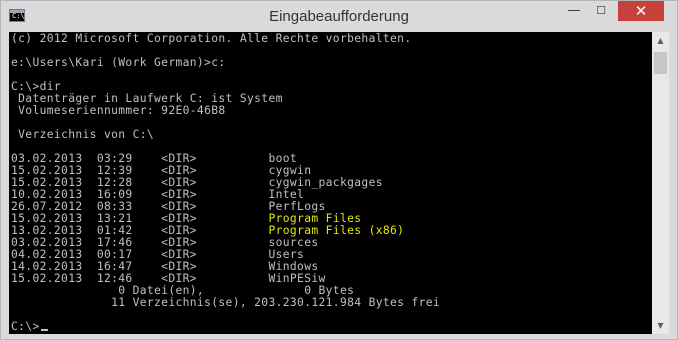 This screenshot has height=340, width=678. What do you see at coordinates (660, 63) in the screenshot?
I see `scrollbar-thumb` at bounding box center [660, 63].